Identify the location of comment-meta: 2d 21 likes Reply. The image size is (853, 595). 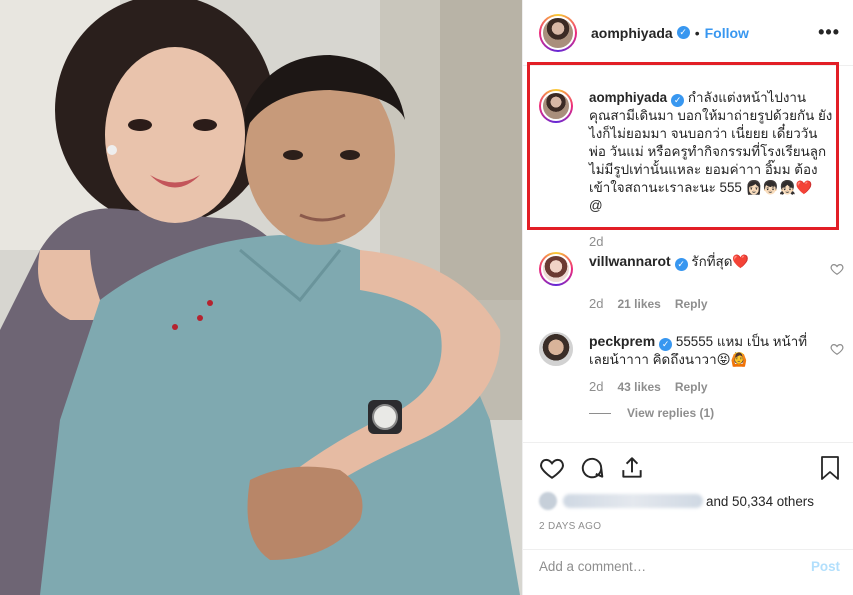
(716, 303).